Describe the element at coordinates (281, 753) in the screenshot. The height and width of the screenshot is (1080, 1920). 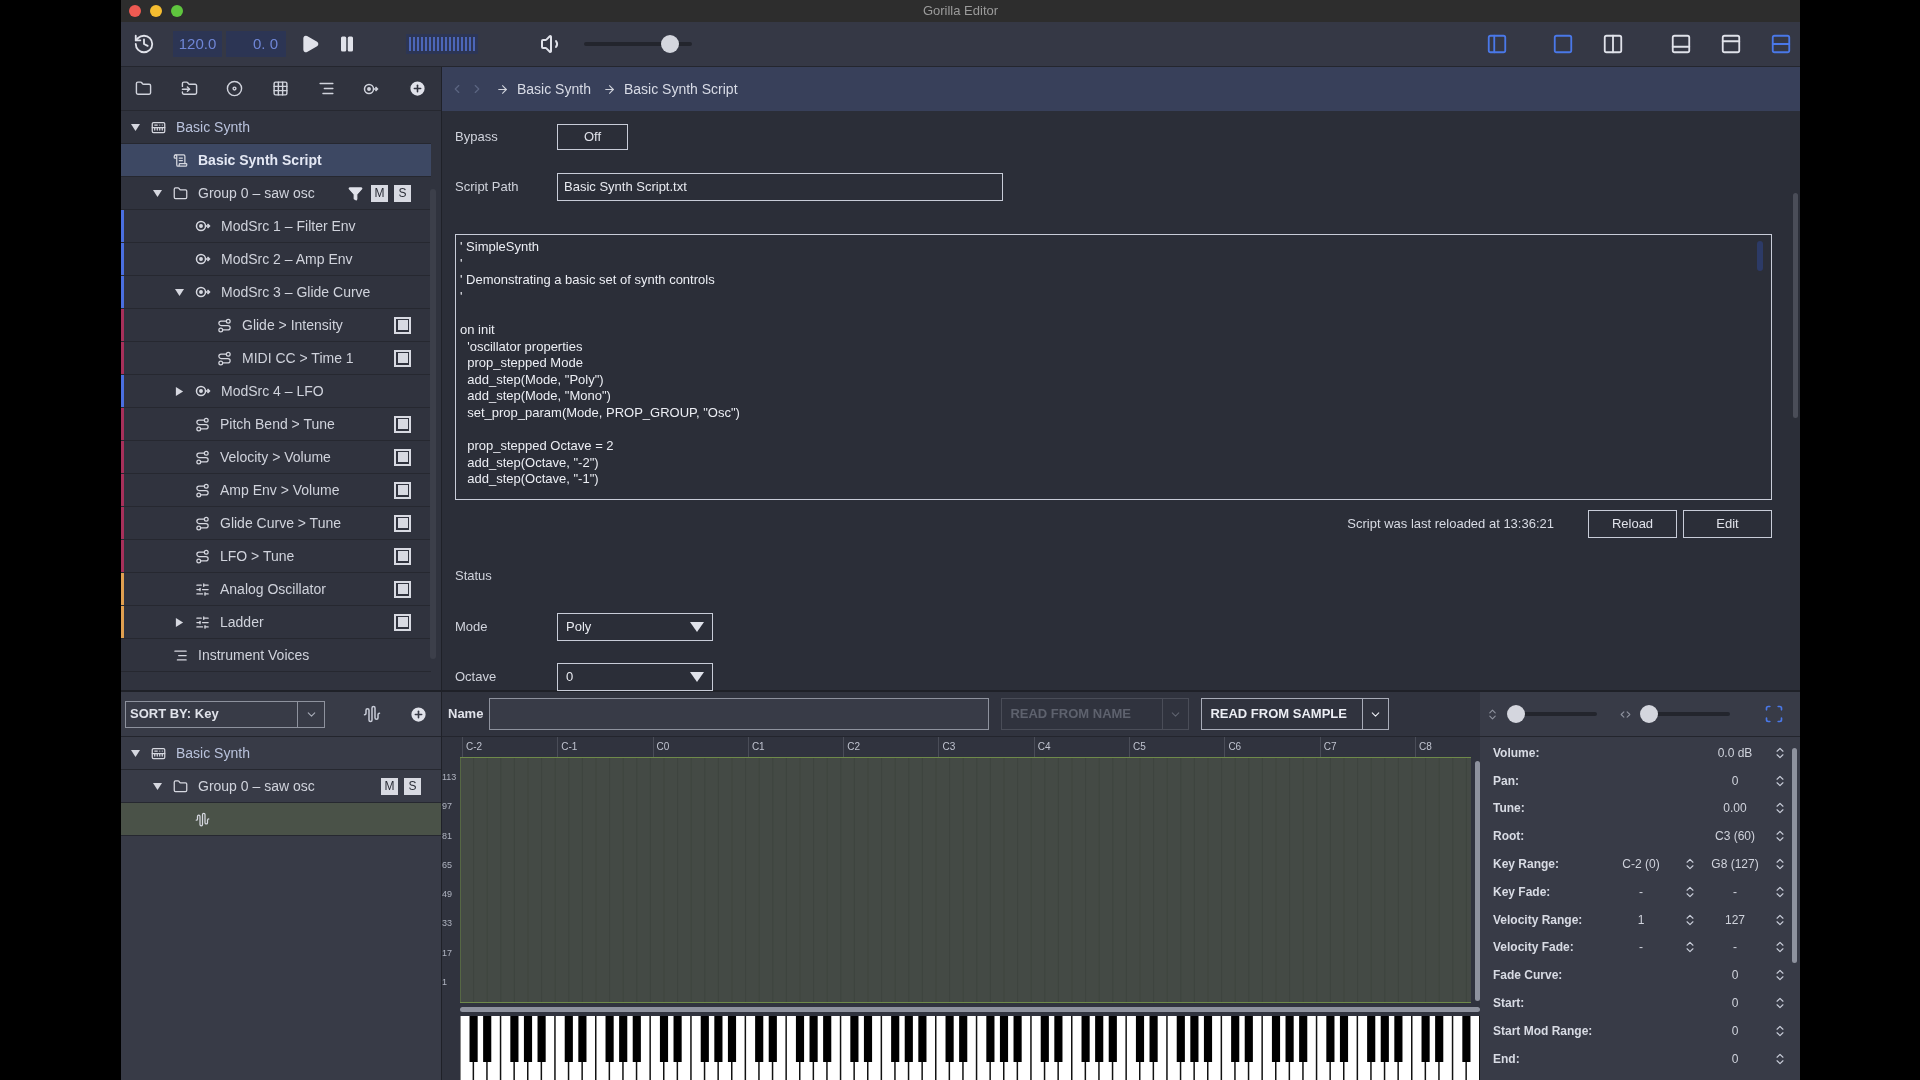
I see `tree-item: Basic Synth` at that location.